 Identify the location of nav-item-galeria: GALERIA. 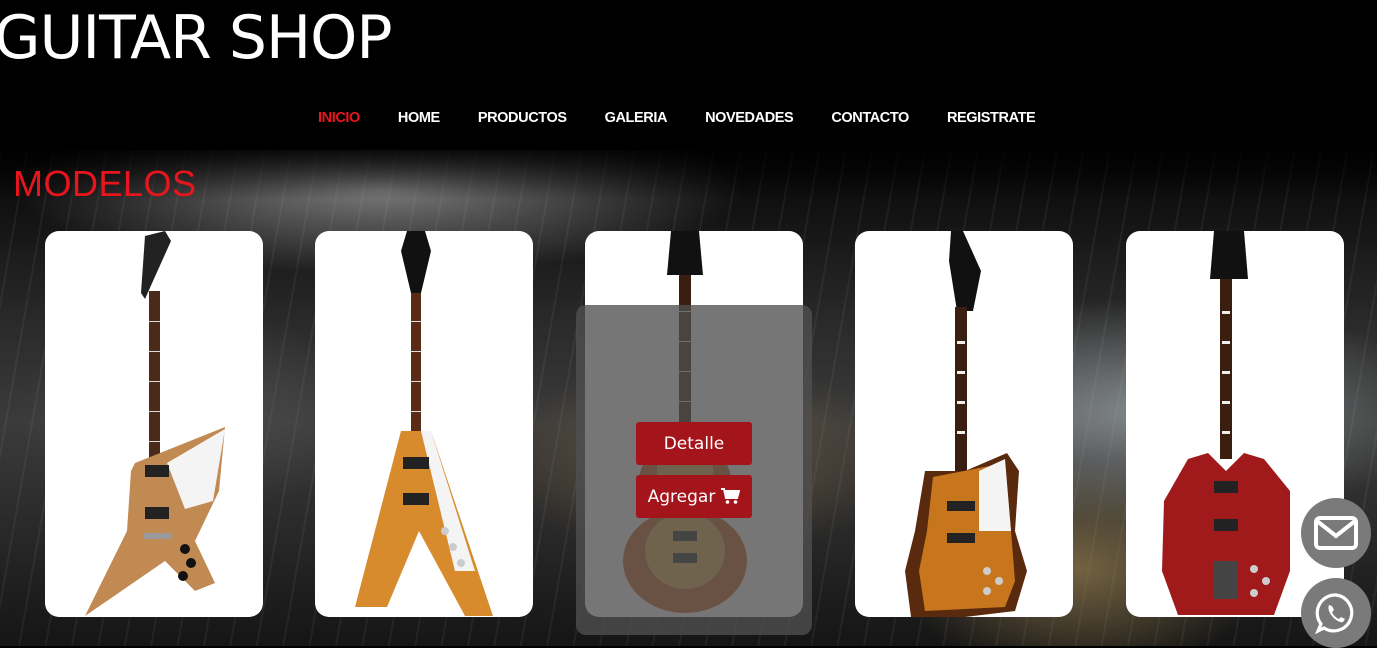
(636, 118).